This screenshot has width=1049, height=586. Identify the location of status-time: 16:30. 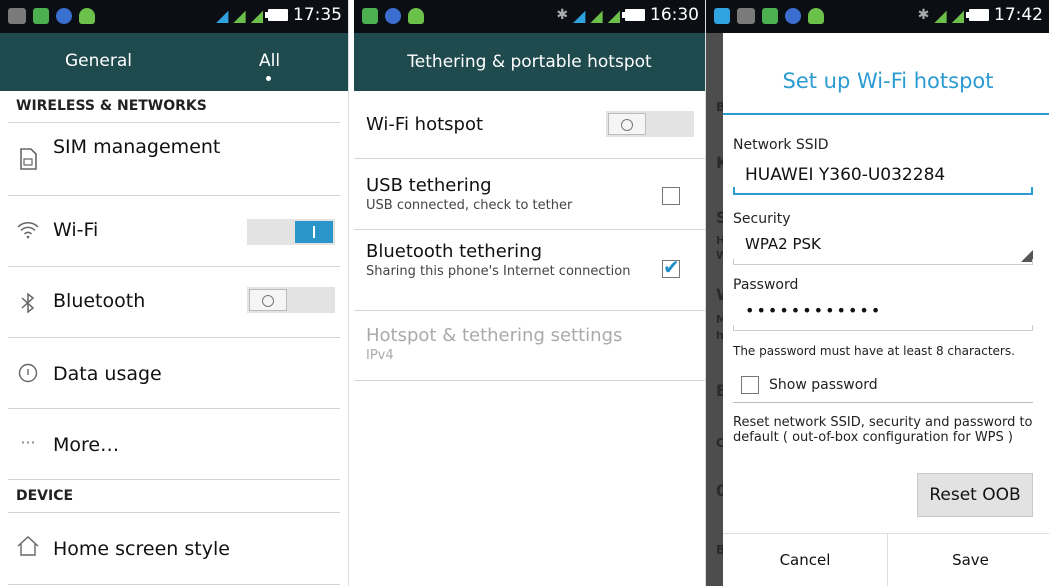
(674, 15).